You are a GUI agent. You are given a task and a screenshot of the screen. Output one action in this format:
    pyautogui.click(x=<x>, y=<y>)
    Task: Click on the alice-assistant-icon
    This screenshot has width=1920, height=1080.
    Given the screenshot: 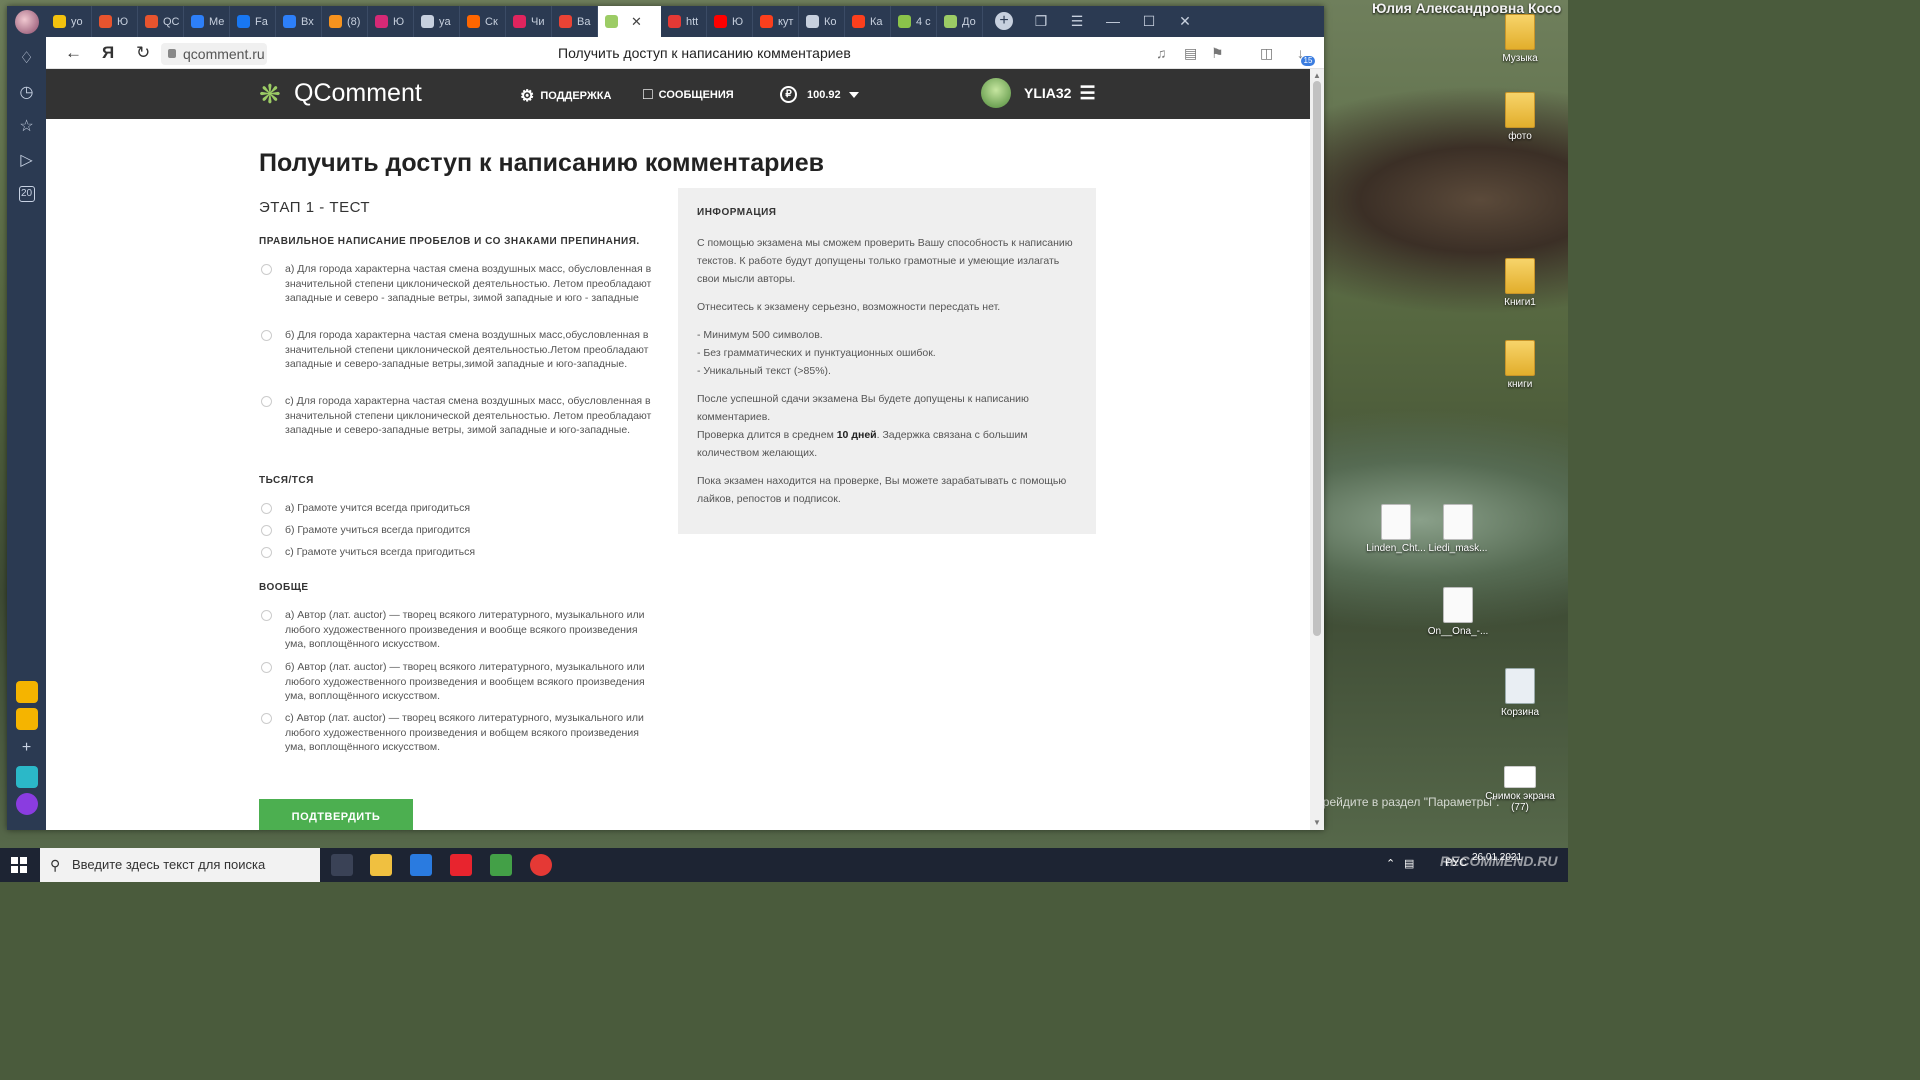 What is the action you would take?
    pyautogui.click(x=26, y=804)
    